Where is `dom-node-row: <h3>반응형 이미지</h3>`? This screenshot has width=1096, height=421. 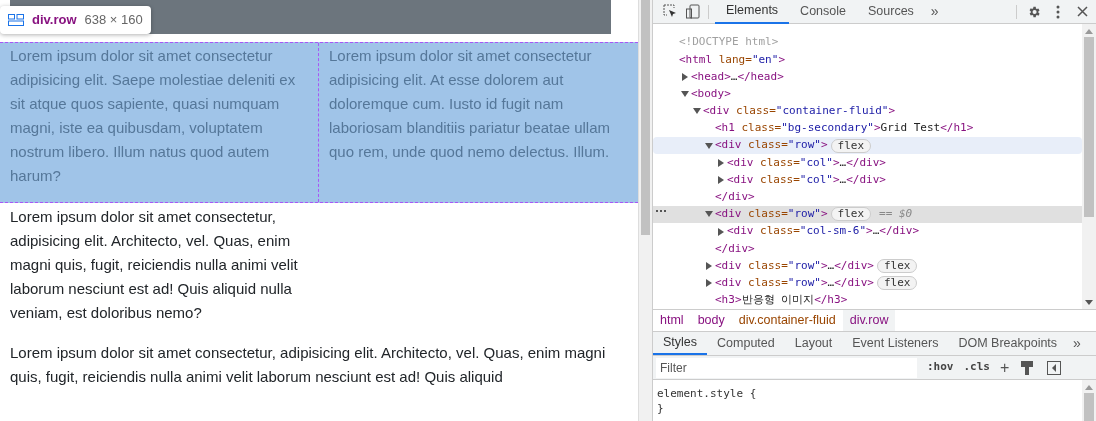 dom-node-row: <h3>반응형 이미지</h3> is located at coordinates (867, 300).